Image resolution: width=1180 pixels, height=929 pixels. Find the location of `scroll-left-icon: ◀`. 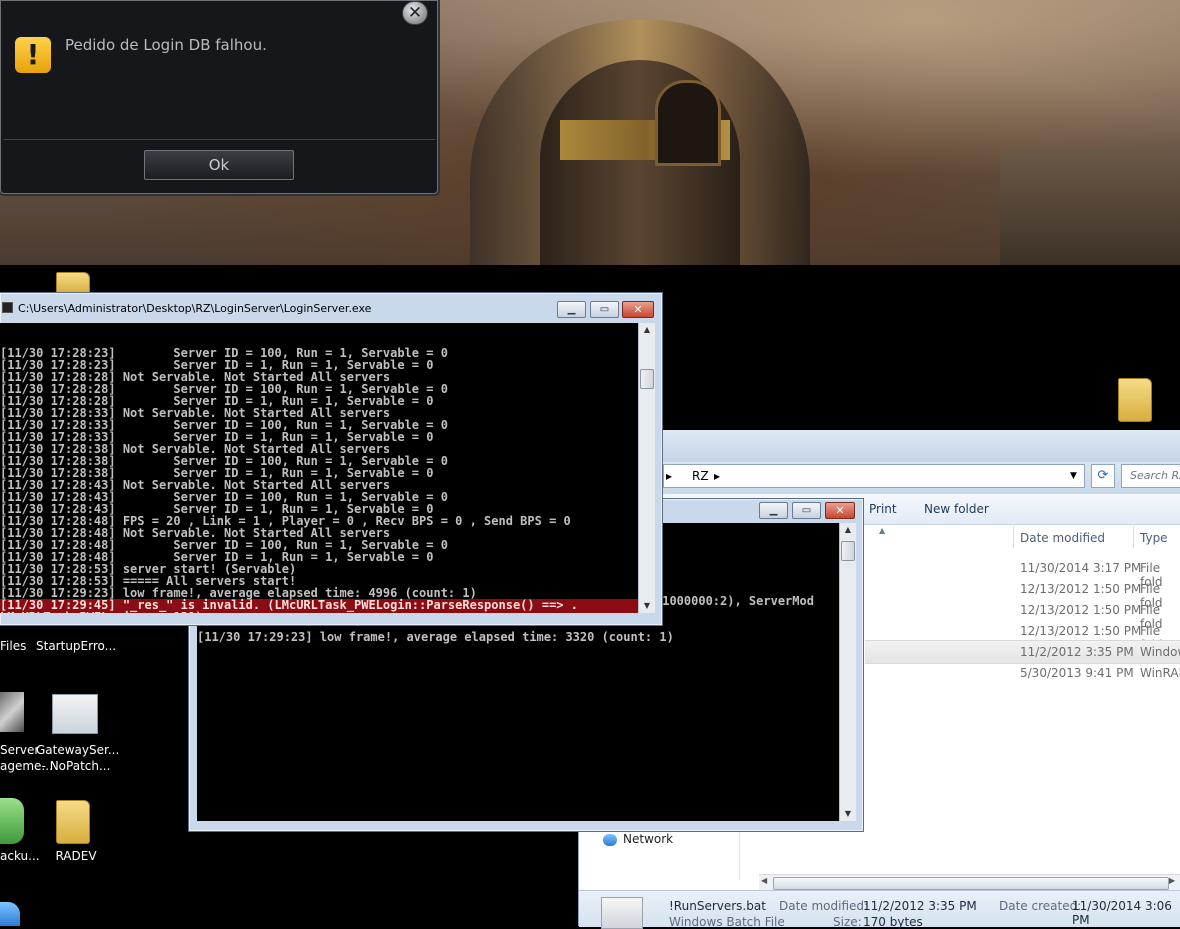

scroll-left-icon: ◀ is located at coordinates (764, 880).